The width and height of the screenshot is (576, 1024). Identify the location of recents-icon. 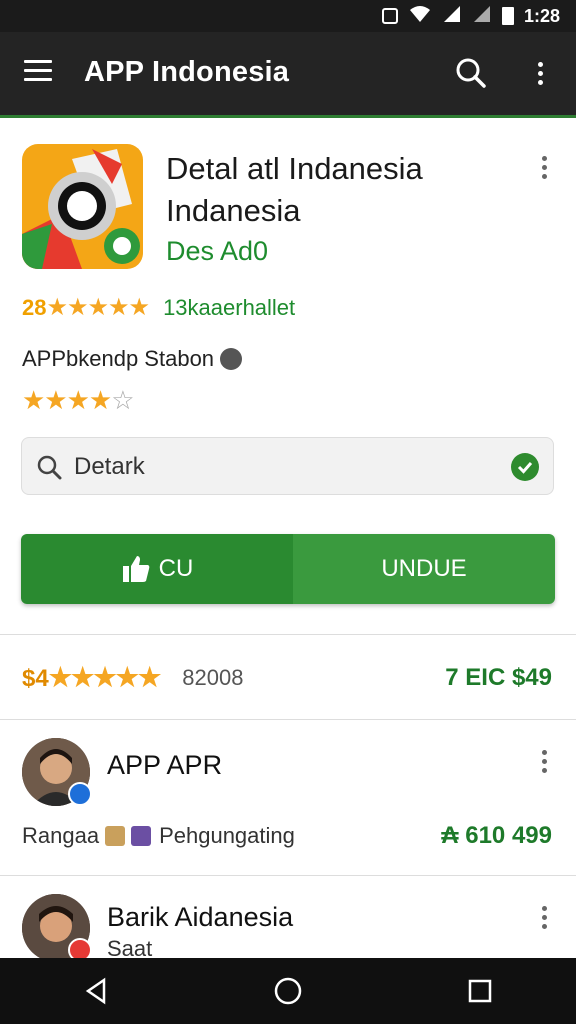
(480, 991).